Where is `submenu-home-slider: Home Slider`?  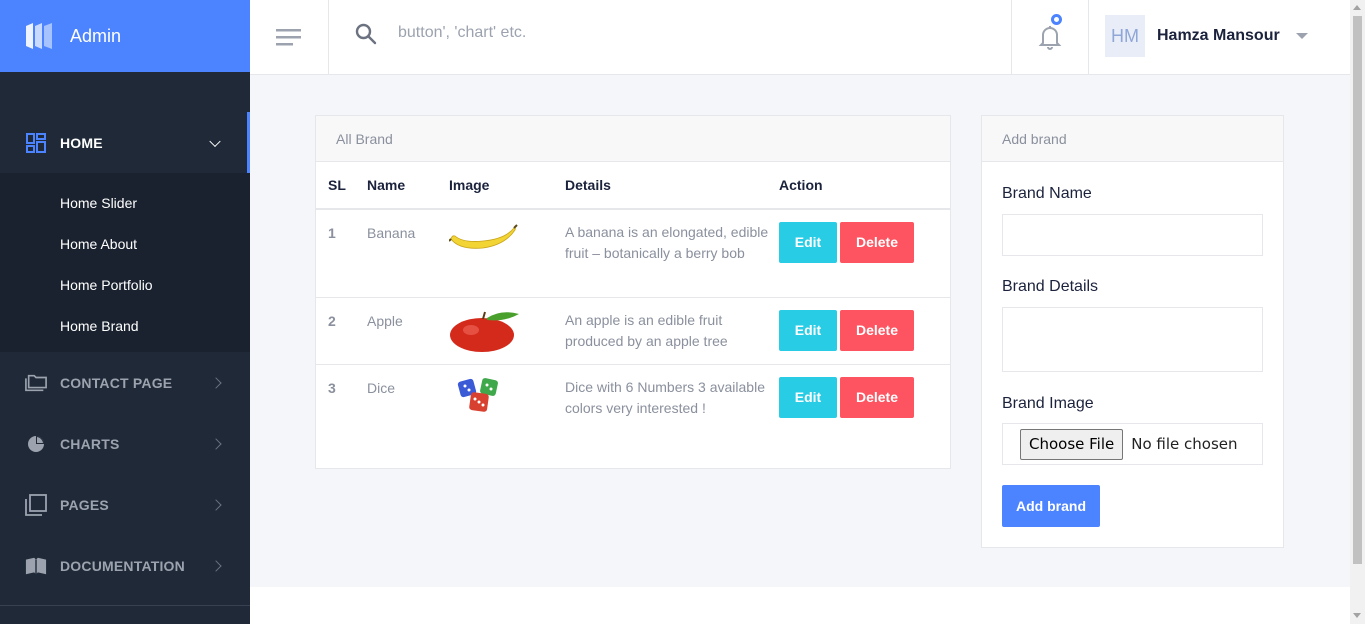
submenu-home-slider: Home Slider is located at coordinates (125, 202).